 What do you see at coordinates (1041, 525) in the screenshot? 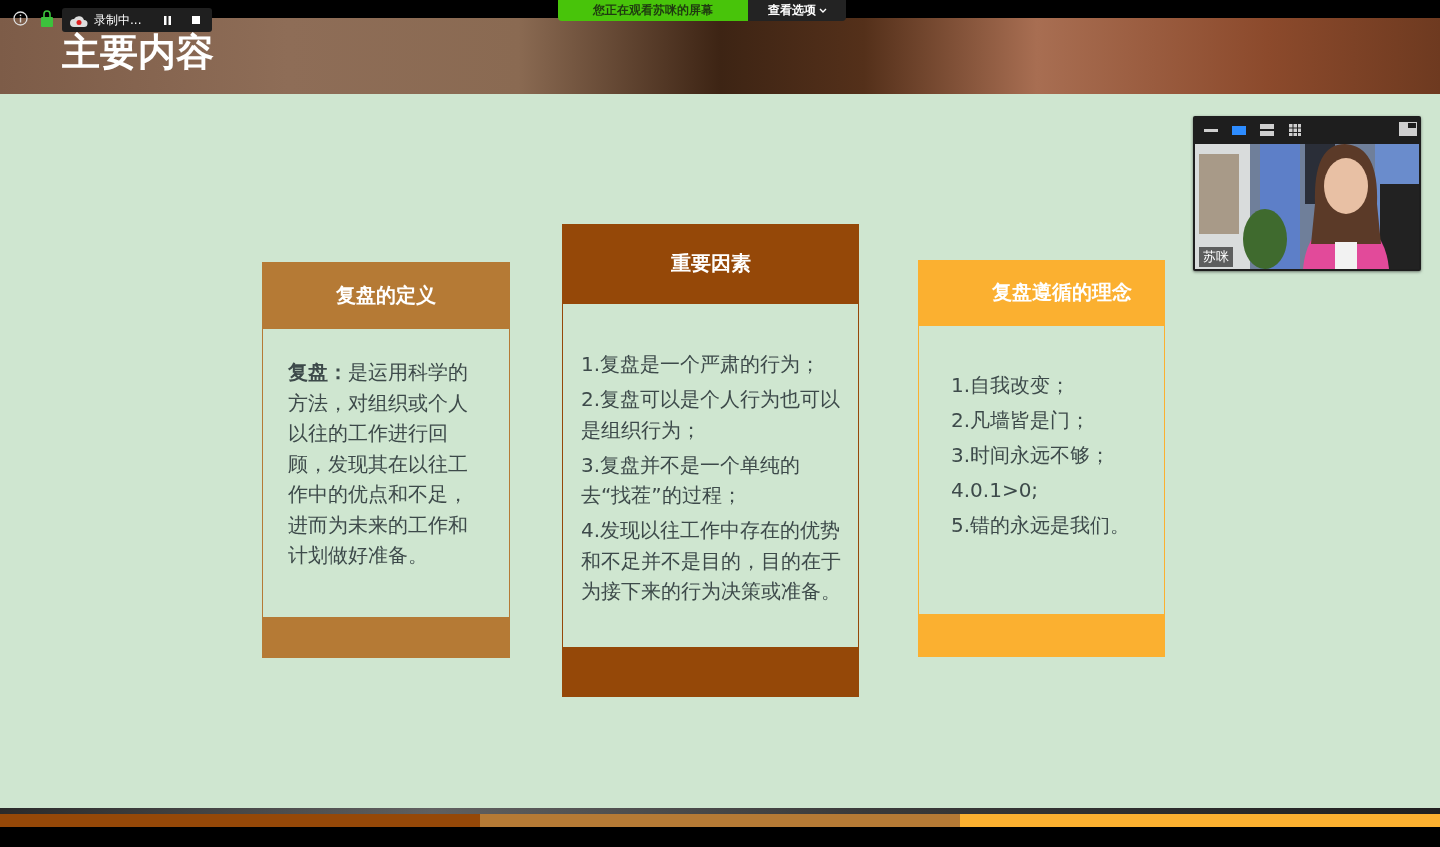
I see `list-item: 5.错的永远是我们。` at bounding box center [1041, 525].